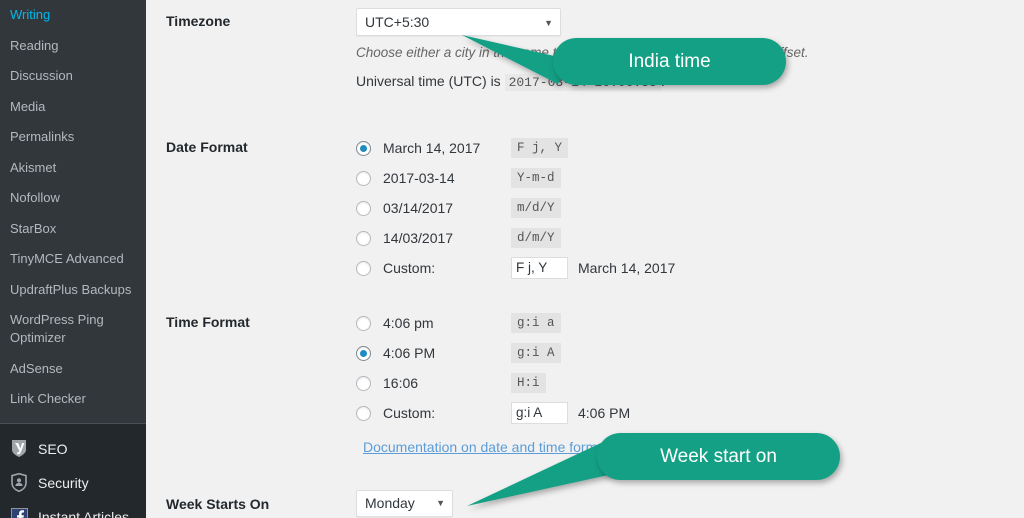 The image size is (1024, 518). Describe the element at coordinates (208, 322) in the screenshot. I see `time-format-label: Time Format` at that location.